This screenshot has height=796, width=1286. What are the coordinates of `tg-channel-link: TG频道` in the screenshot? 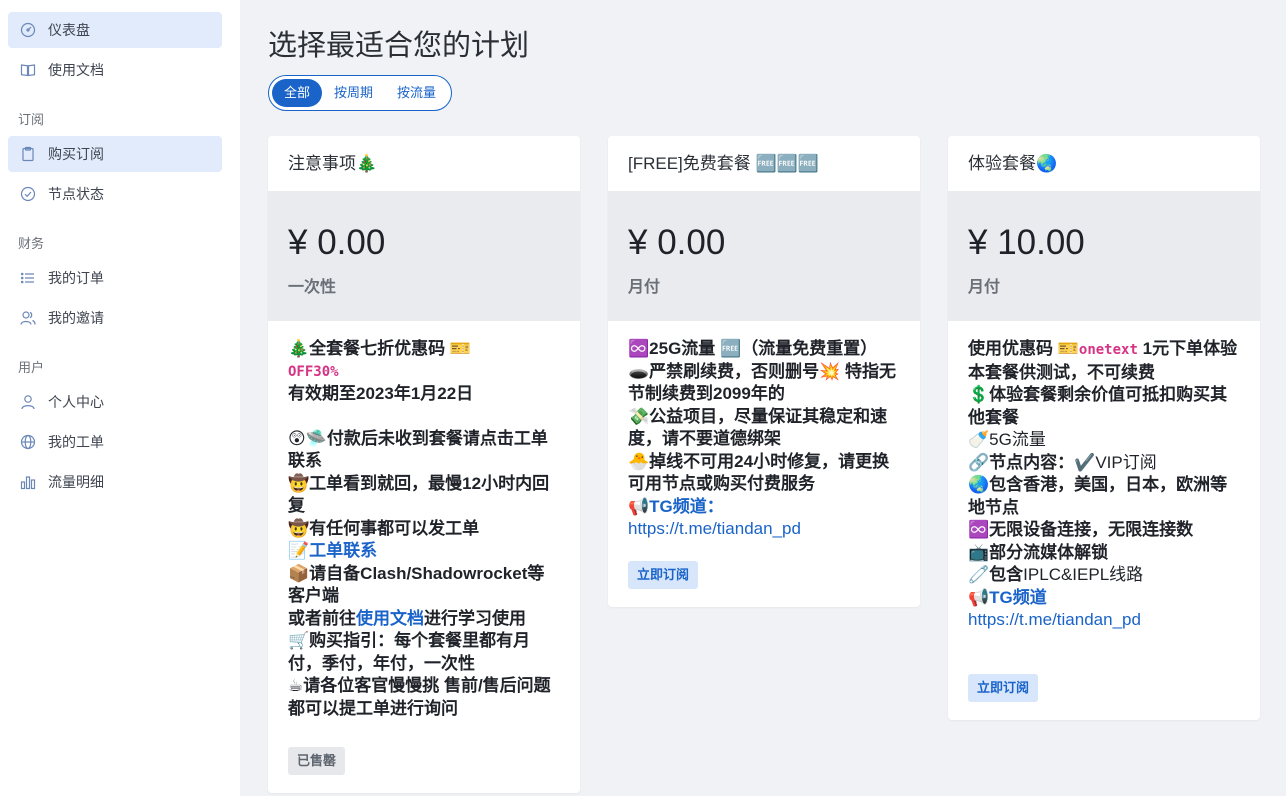 It's located at (1018, 597).